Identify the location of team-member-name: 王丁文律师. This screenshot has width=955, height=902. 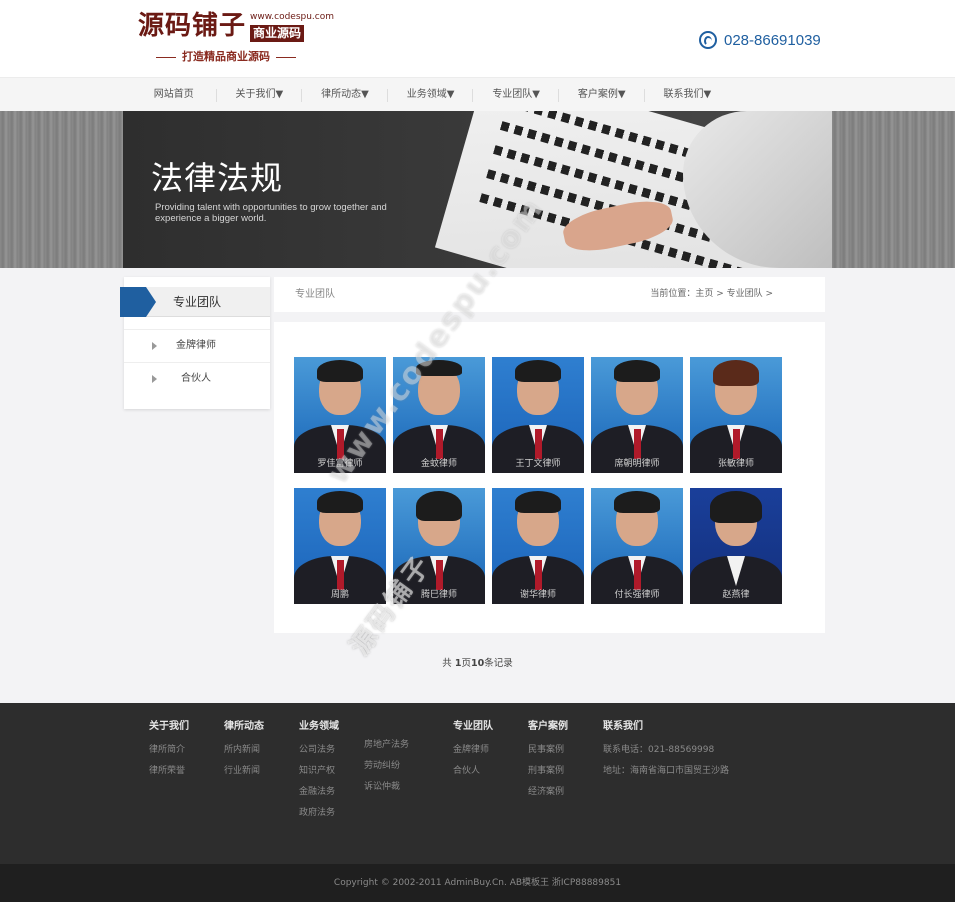
(538, 464).